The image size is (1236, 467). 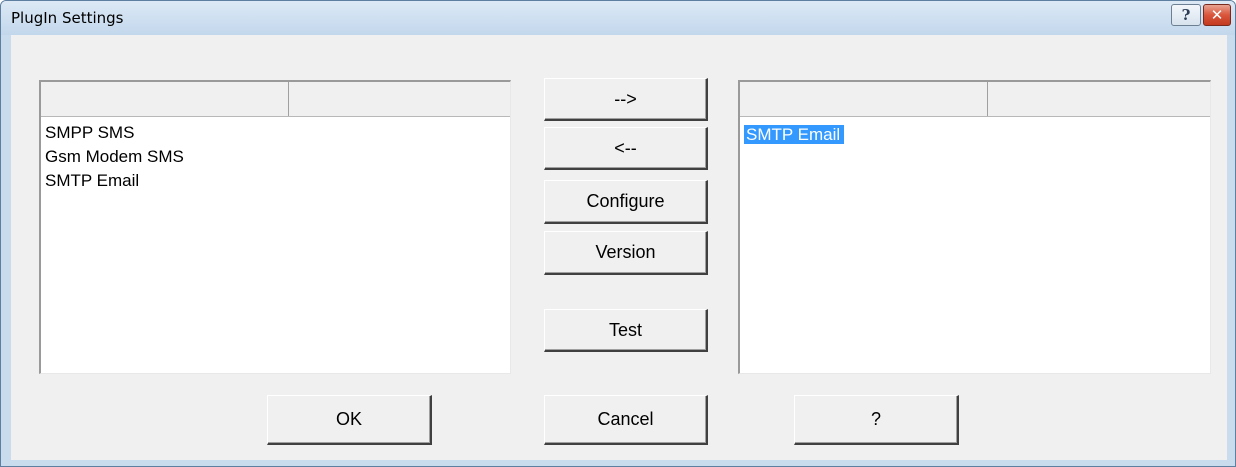 I want to click on close-icon: ✕, so click(x=1217, y=15).